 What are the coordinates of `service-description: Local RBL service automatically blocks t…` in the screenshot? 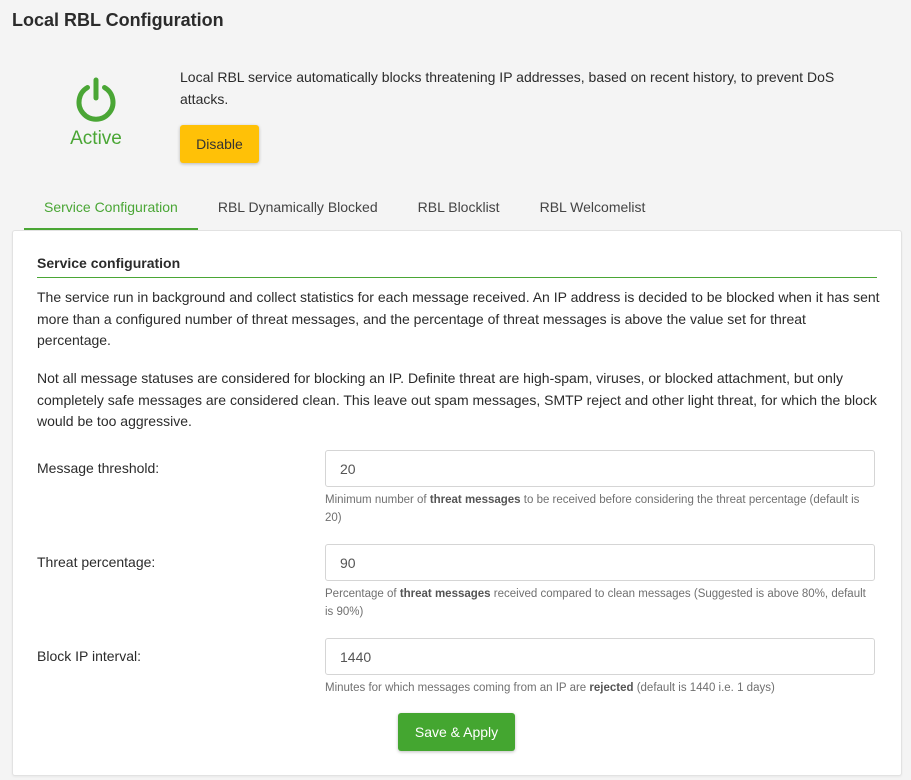 It's located at (507, 88).